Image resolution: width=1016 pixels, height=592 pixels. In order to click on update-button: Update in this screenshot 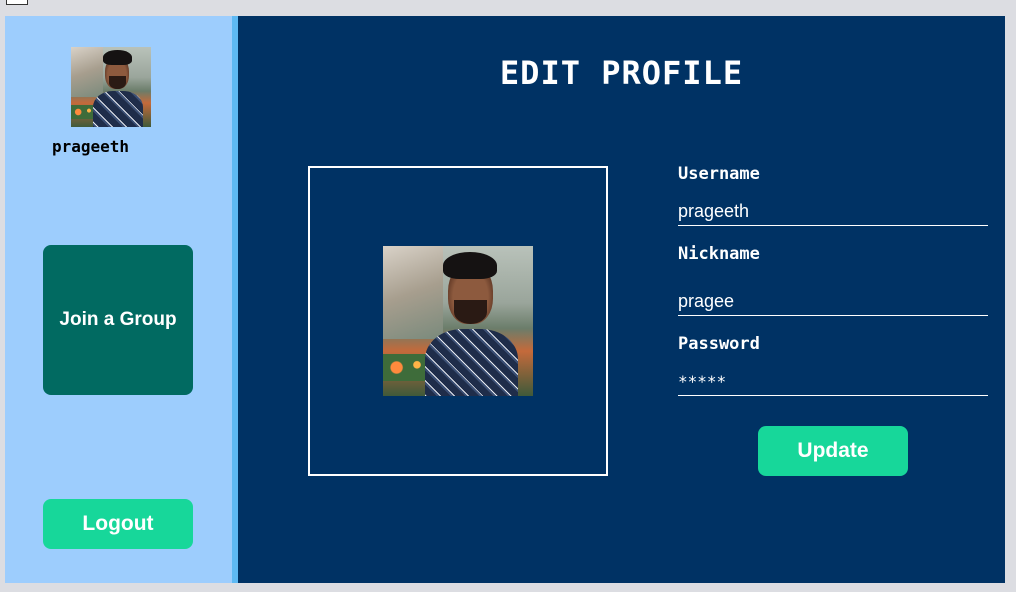, I will do `click(833, 451)`.